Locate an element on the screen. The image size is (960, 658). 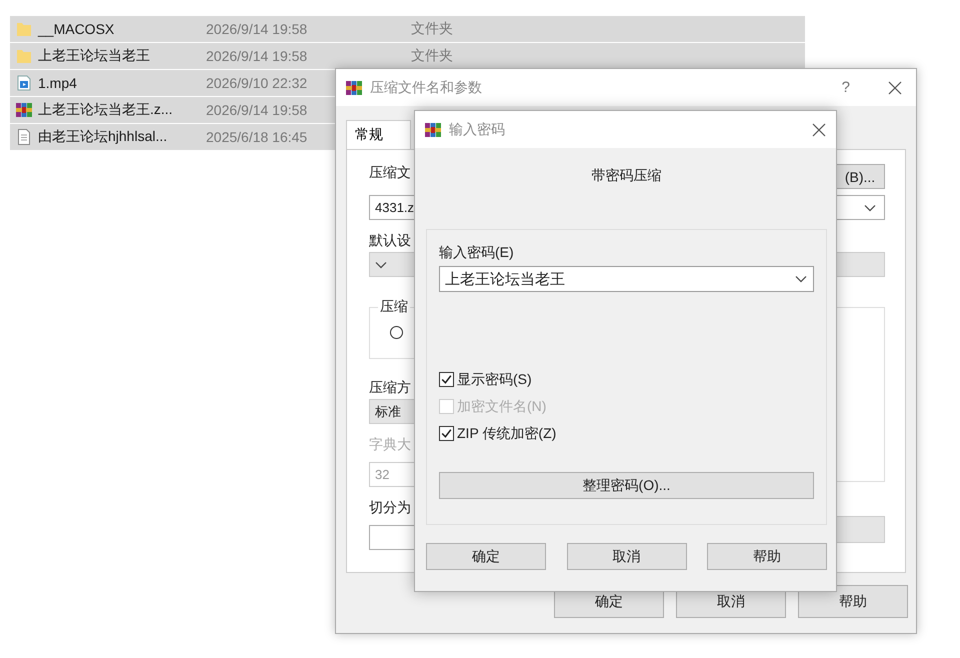
video-file-icon is located at coordinates (24, 83).